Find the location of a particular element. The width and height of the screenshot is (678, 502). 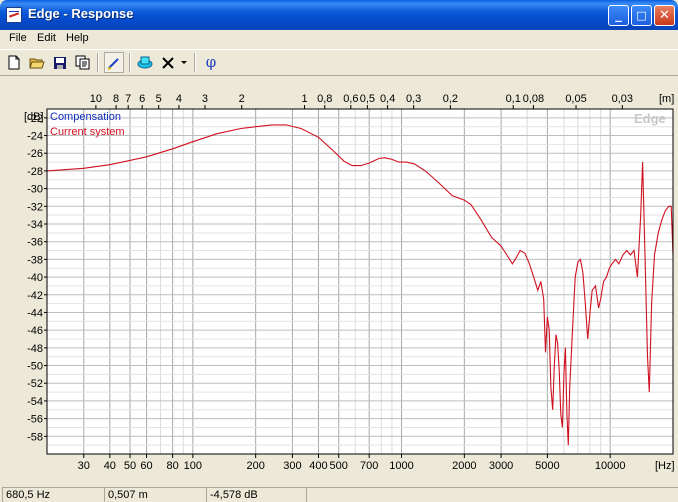

top-tick-label: 6 is located at coordinates (142, 99).